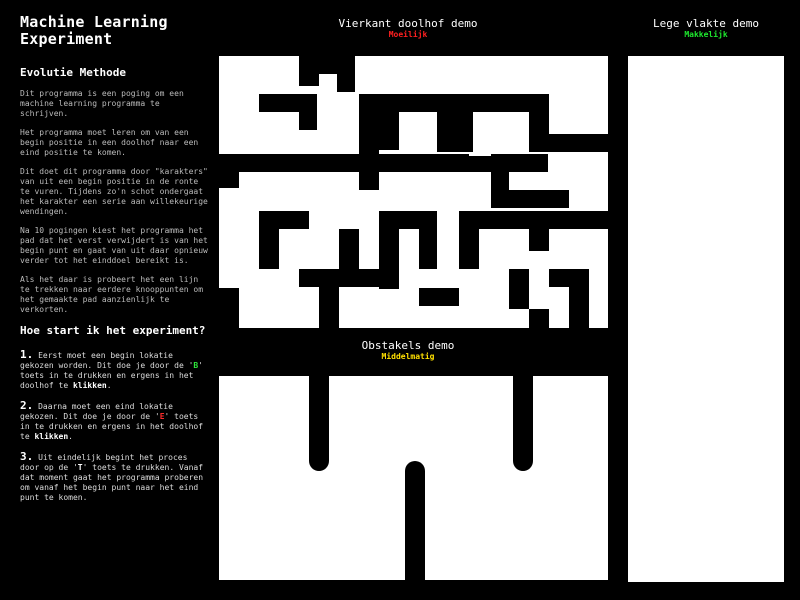 This screenshot has width=800, height=600. What do you see at coordinates (27, 456) in the screenshot?
I see `step-number: 3.` at bounding box center [27, 456].